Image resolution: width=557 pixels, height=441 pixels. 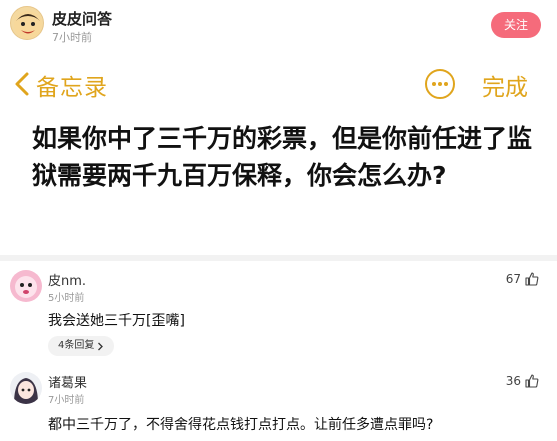 What do you see at coordinates (101, 346) in the screenshot?
I see `chevron-right-icon` at bounding box center [101, 346].